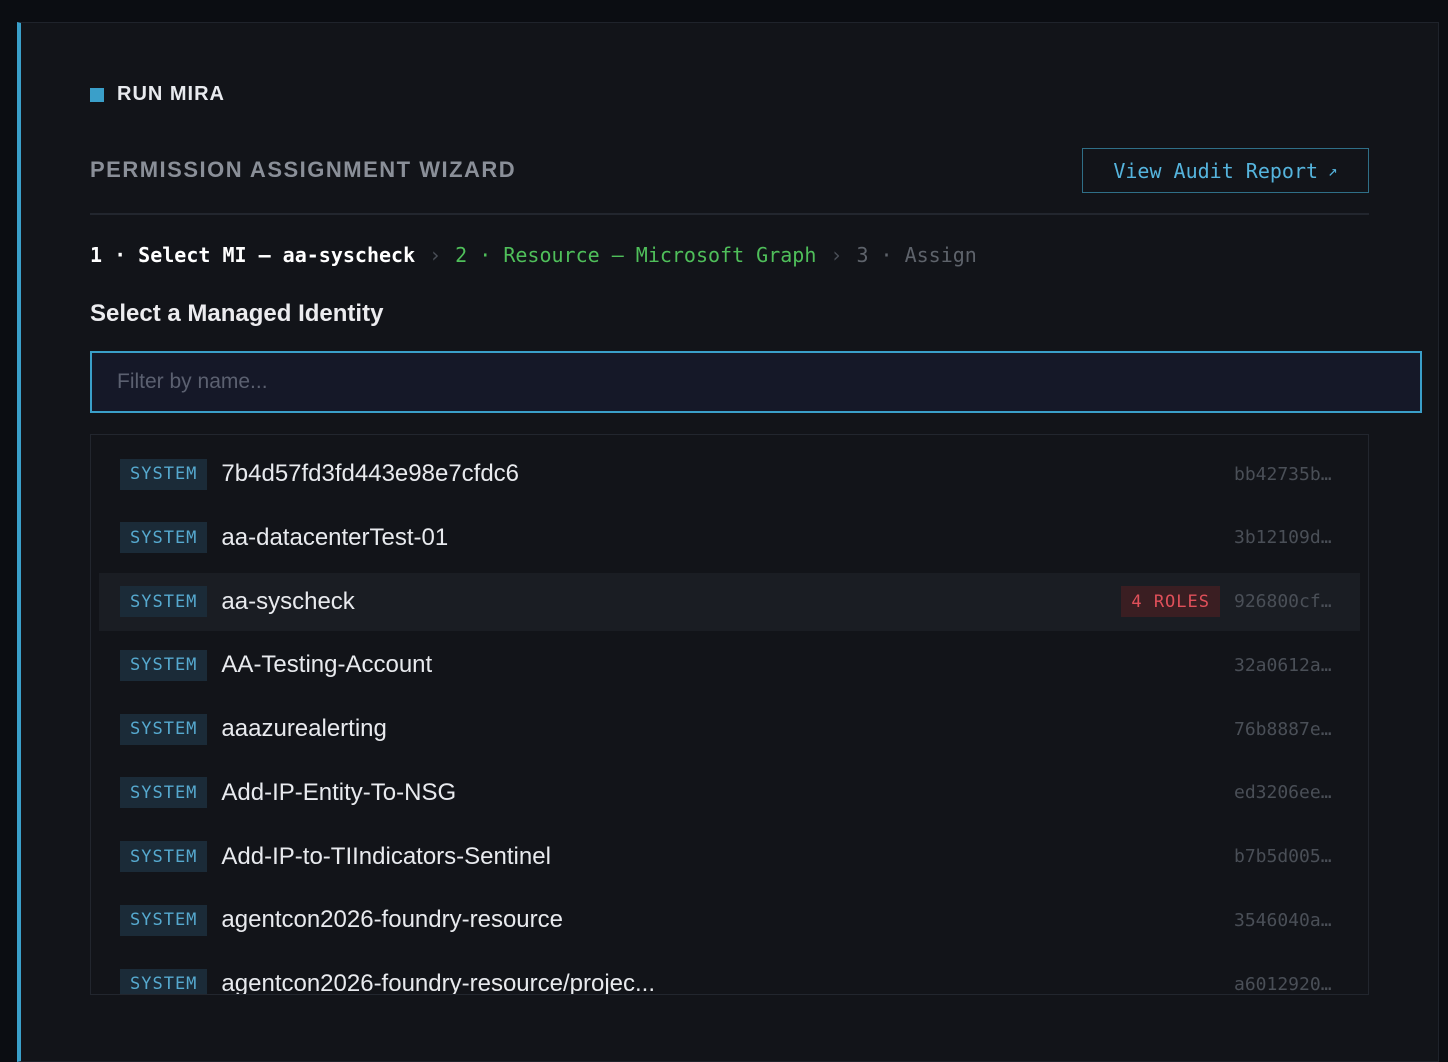 This screenshot has height=1062, width=1448. Describe the element at coordinates (252, 255) in the screenshot. I see `step-select-mi: 1 · Select MI — aa-syscheck` at that location.